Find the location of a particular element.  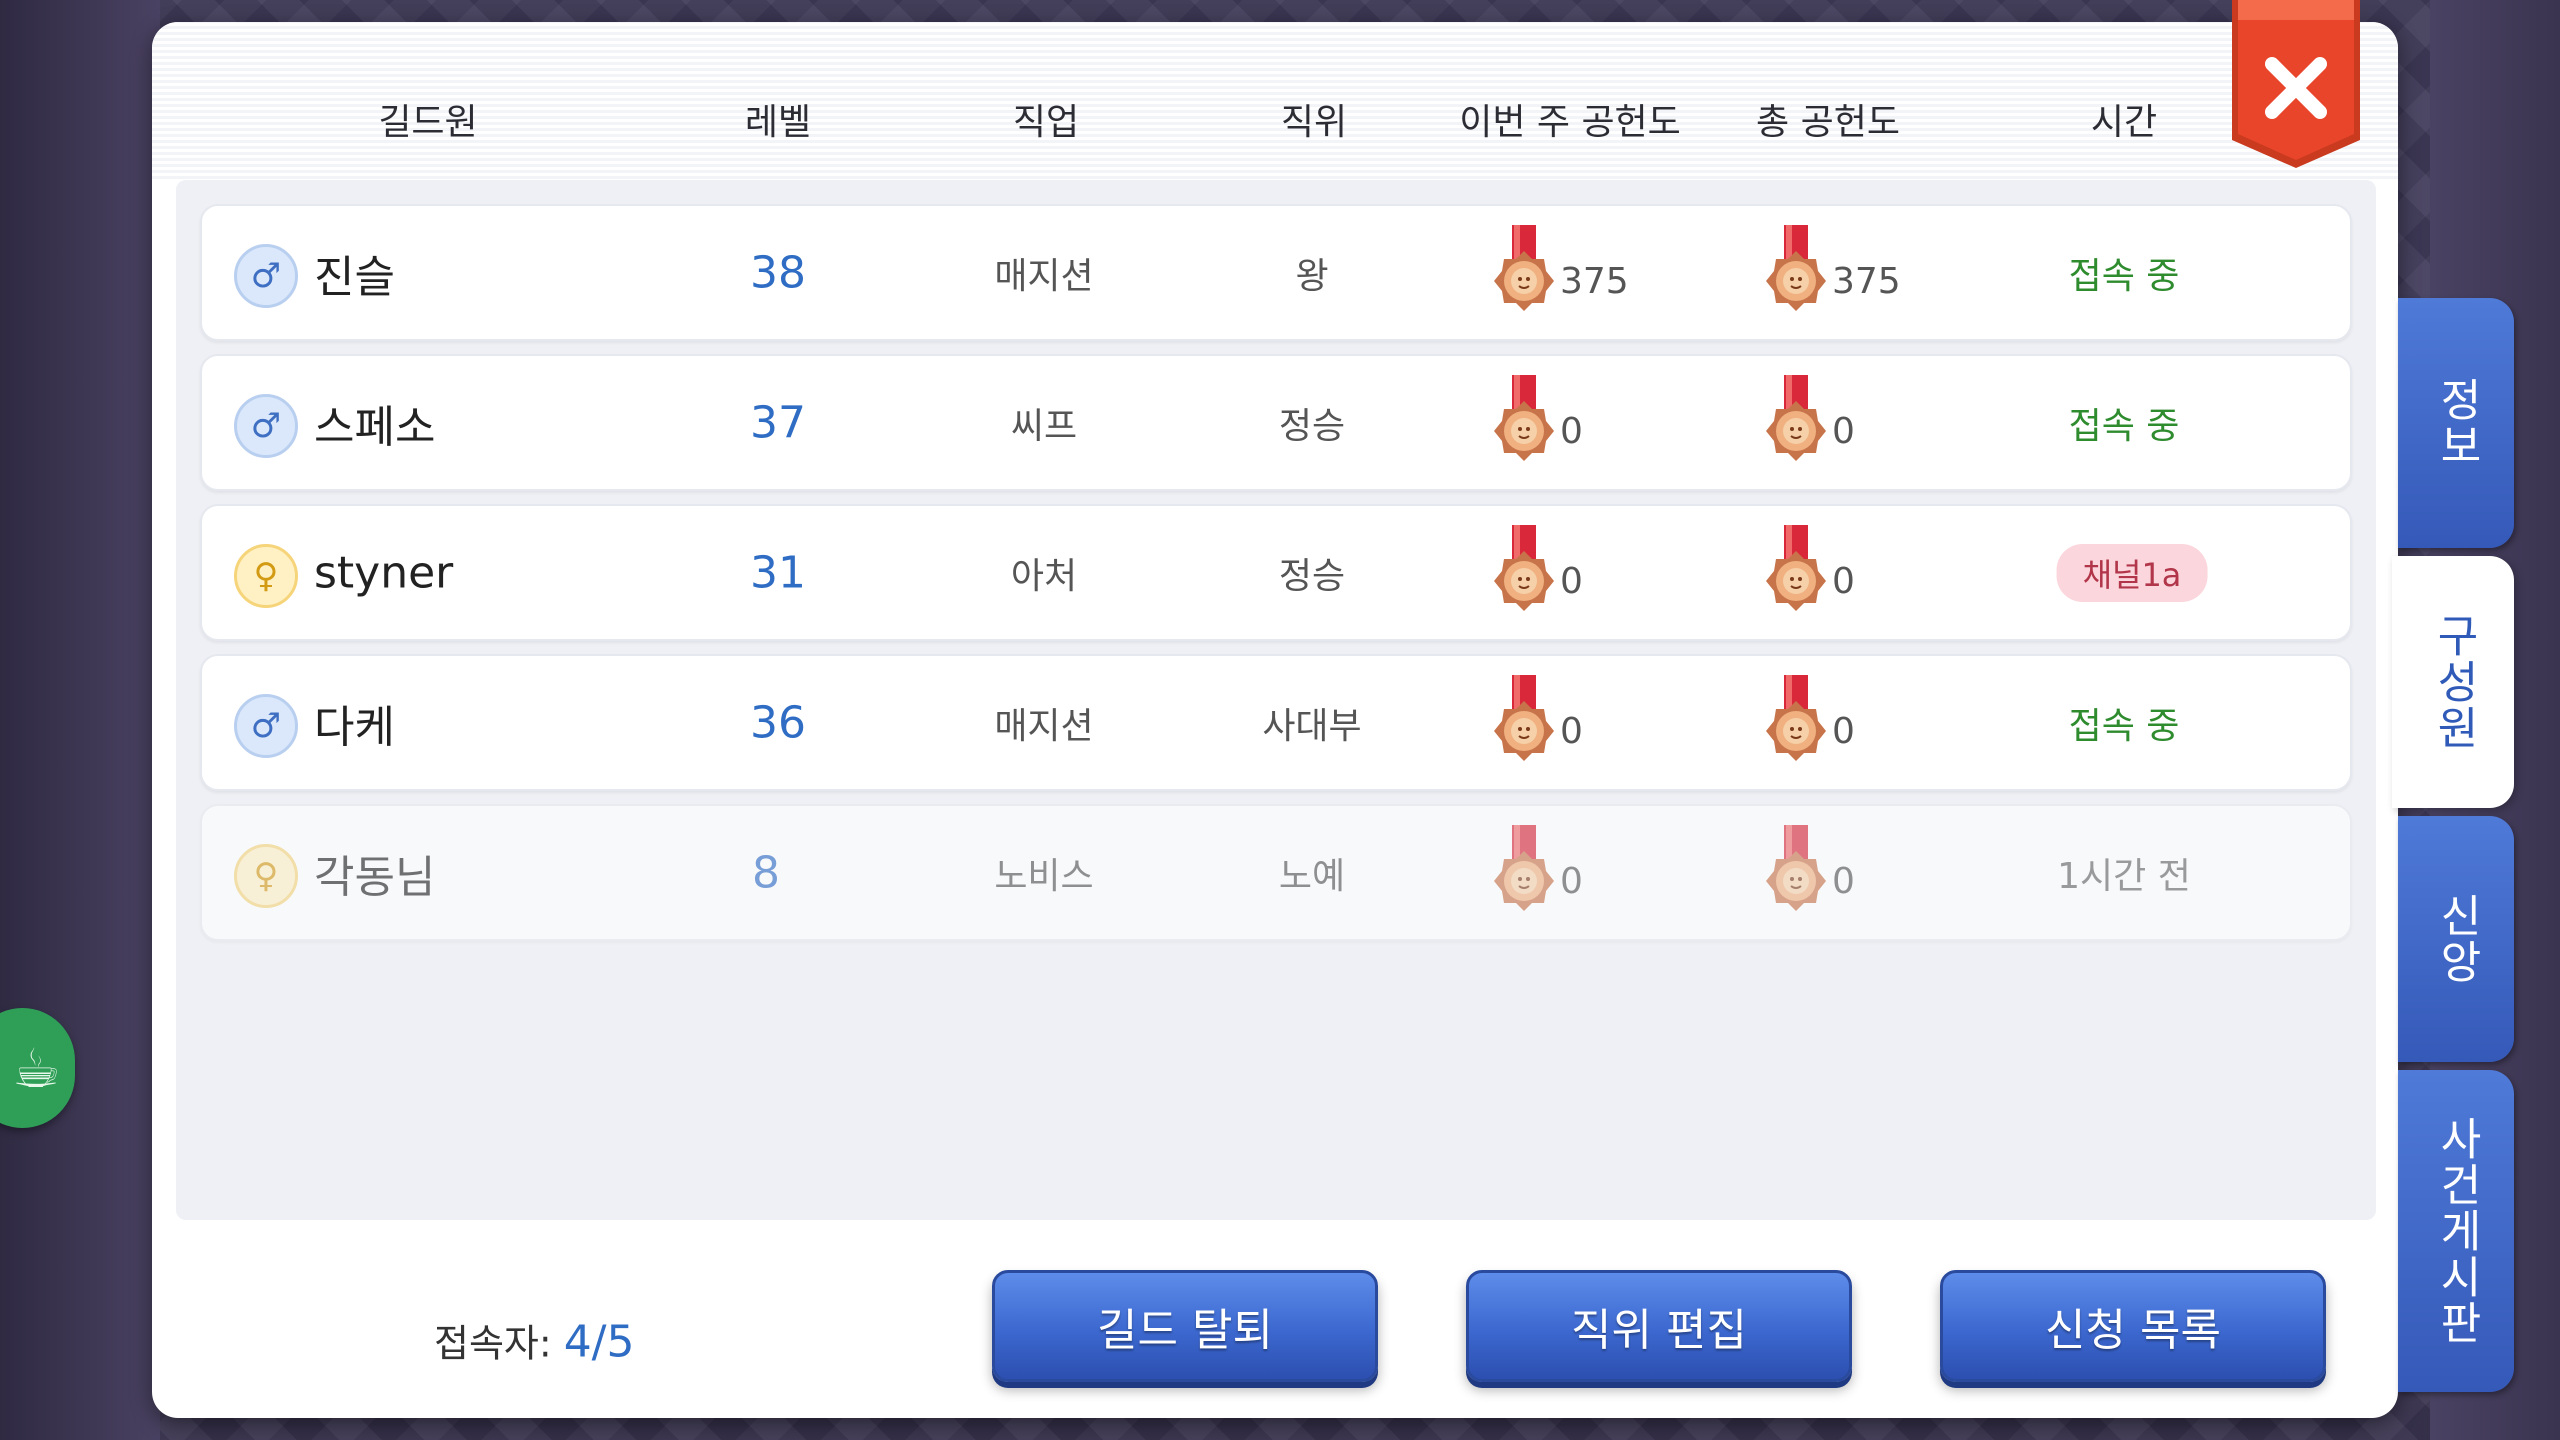

tab-event-board: 사건게시판 is located at coordinates (2456, 1231).